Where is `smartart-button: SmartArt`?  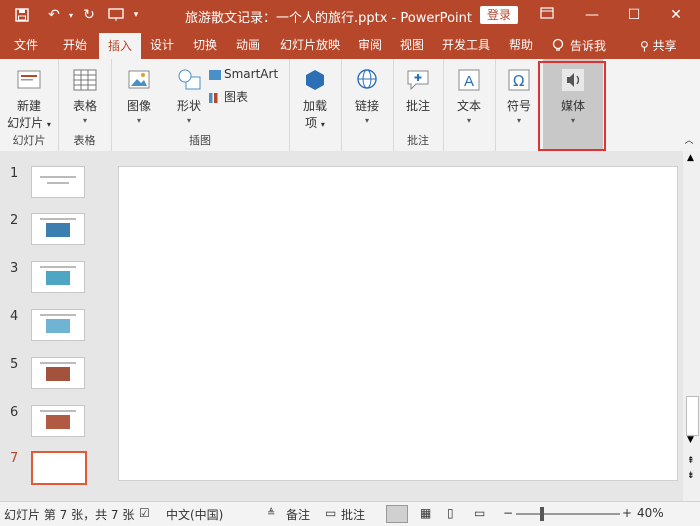 smartart-button: SmartArt is located at coordinates (246, 74).